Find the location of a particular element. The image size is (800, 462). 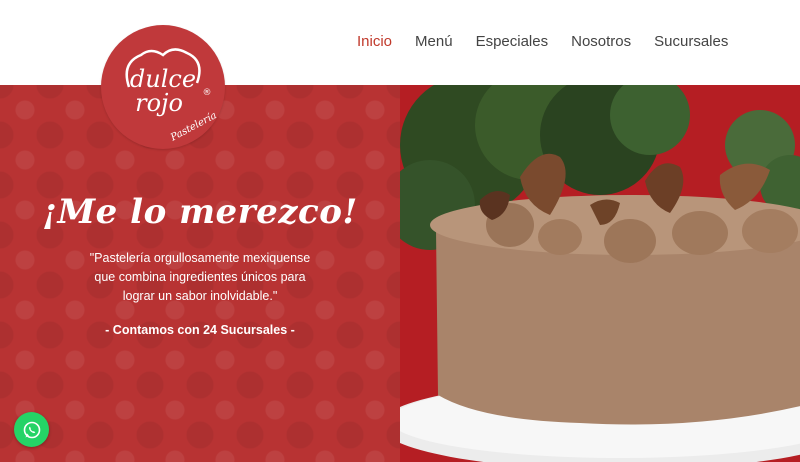

branches-count: - Contamos con 24 Sucursales - is located at coordinates (200, 330).